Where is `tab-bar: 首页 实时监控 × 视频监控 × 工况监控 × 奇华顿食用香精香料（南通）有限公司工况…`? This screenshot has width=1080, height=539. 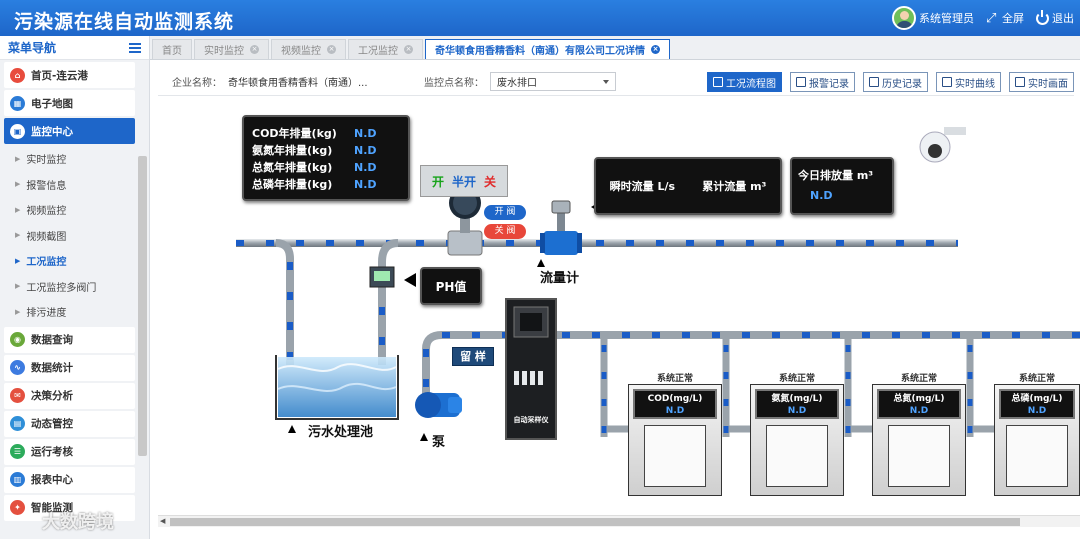
tab-bar: 首页 实时监控 × 视频监控 × 工况监控 × 奇华顿食用香精香料（南通）有限公司工况… is located at coordinates (615, 48).